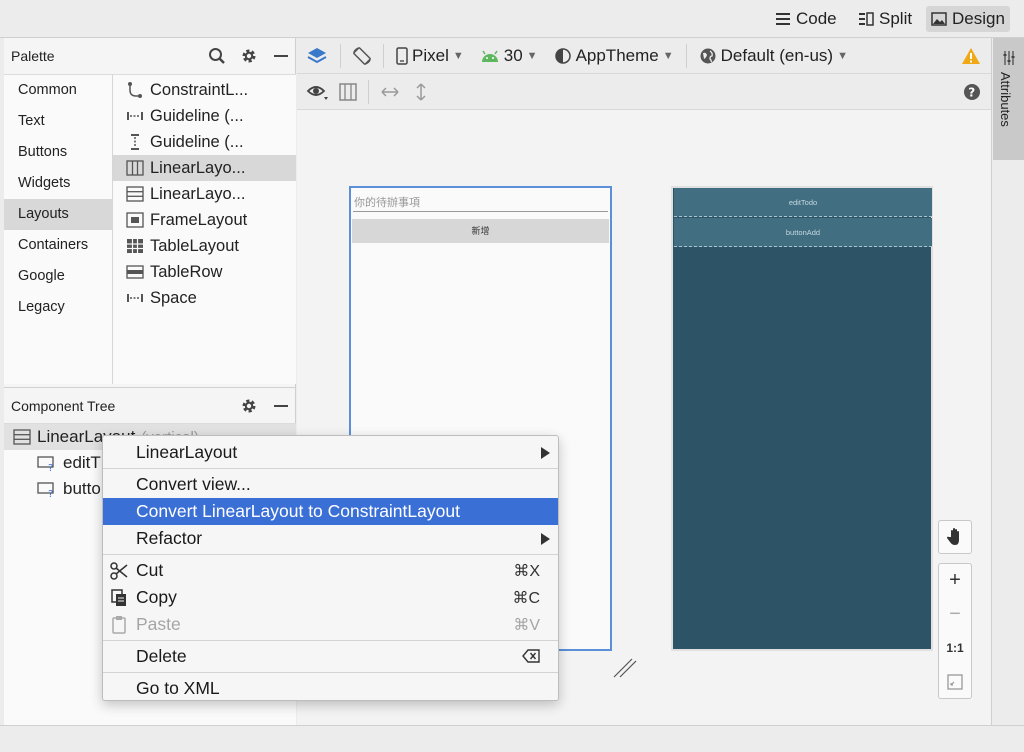 The image size is (1024, 752). Describe the element at coordinates (480, 203) in the screenshot. I see `preview-edittext: 你的待辦事項` at that location.